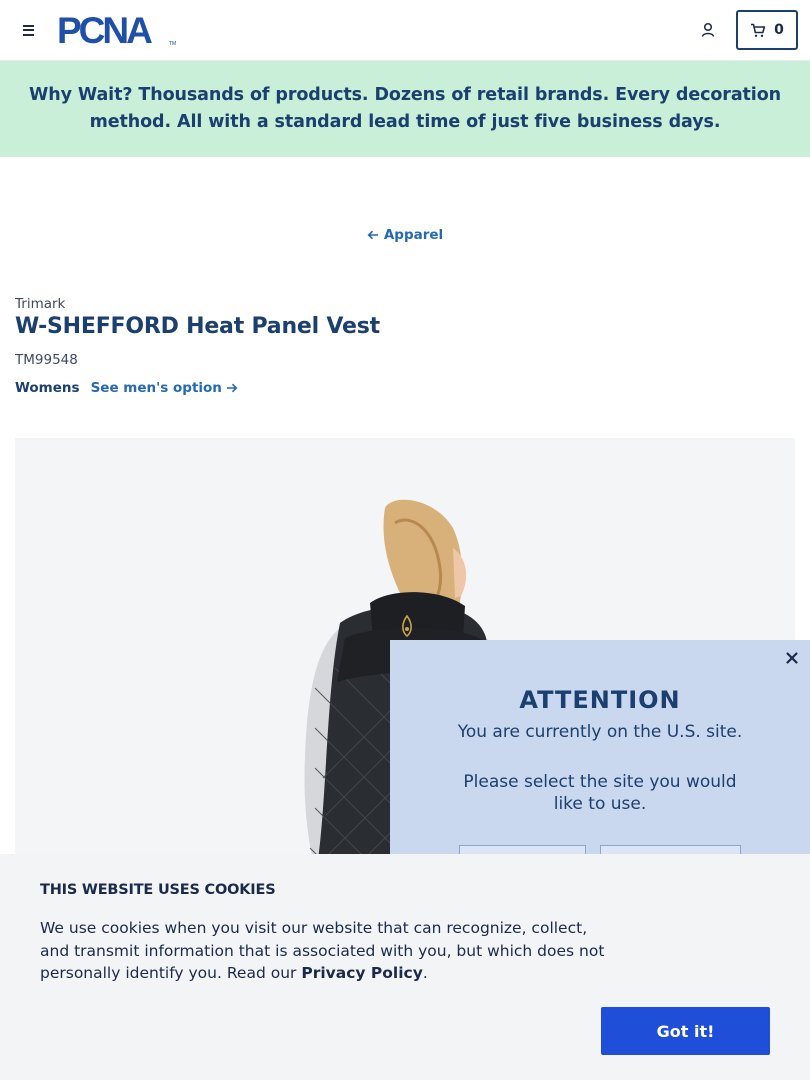  I want to click on mens-option-link: See men's option, so click(164, 388).